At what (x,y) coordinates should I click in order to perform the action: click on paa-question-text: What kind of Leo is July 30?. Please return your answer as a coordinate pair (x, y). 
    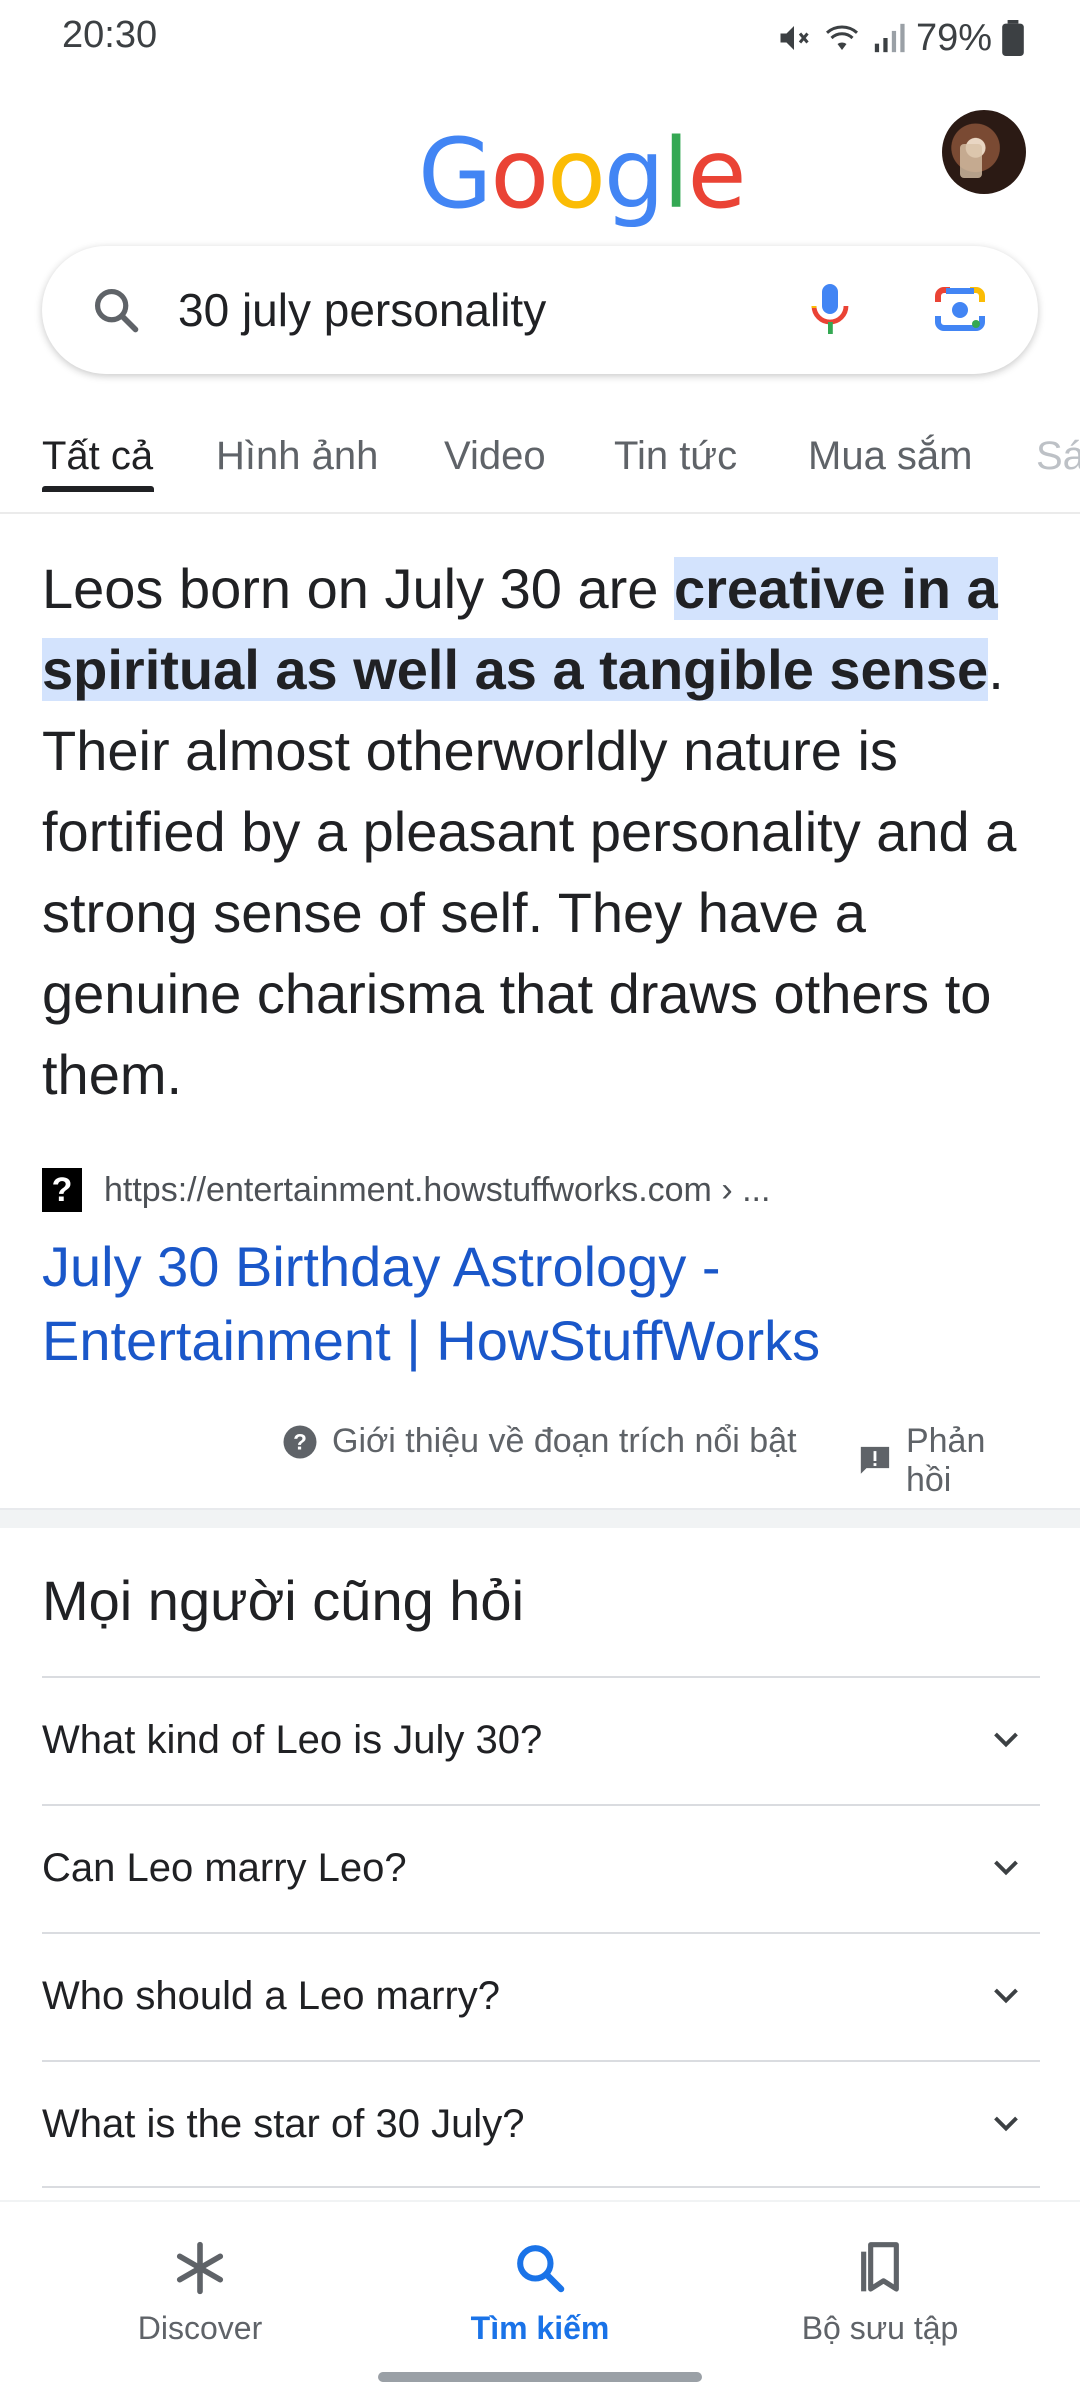
    Looking at the image, I should click on (292, 1740).